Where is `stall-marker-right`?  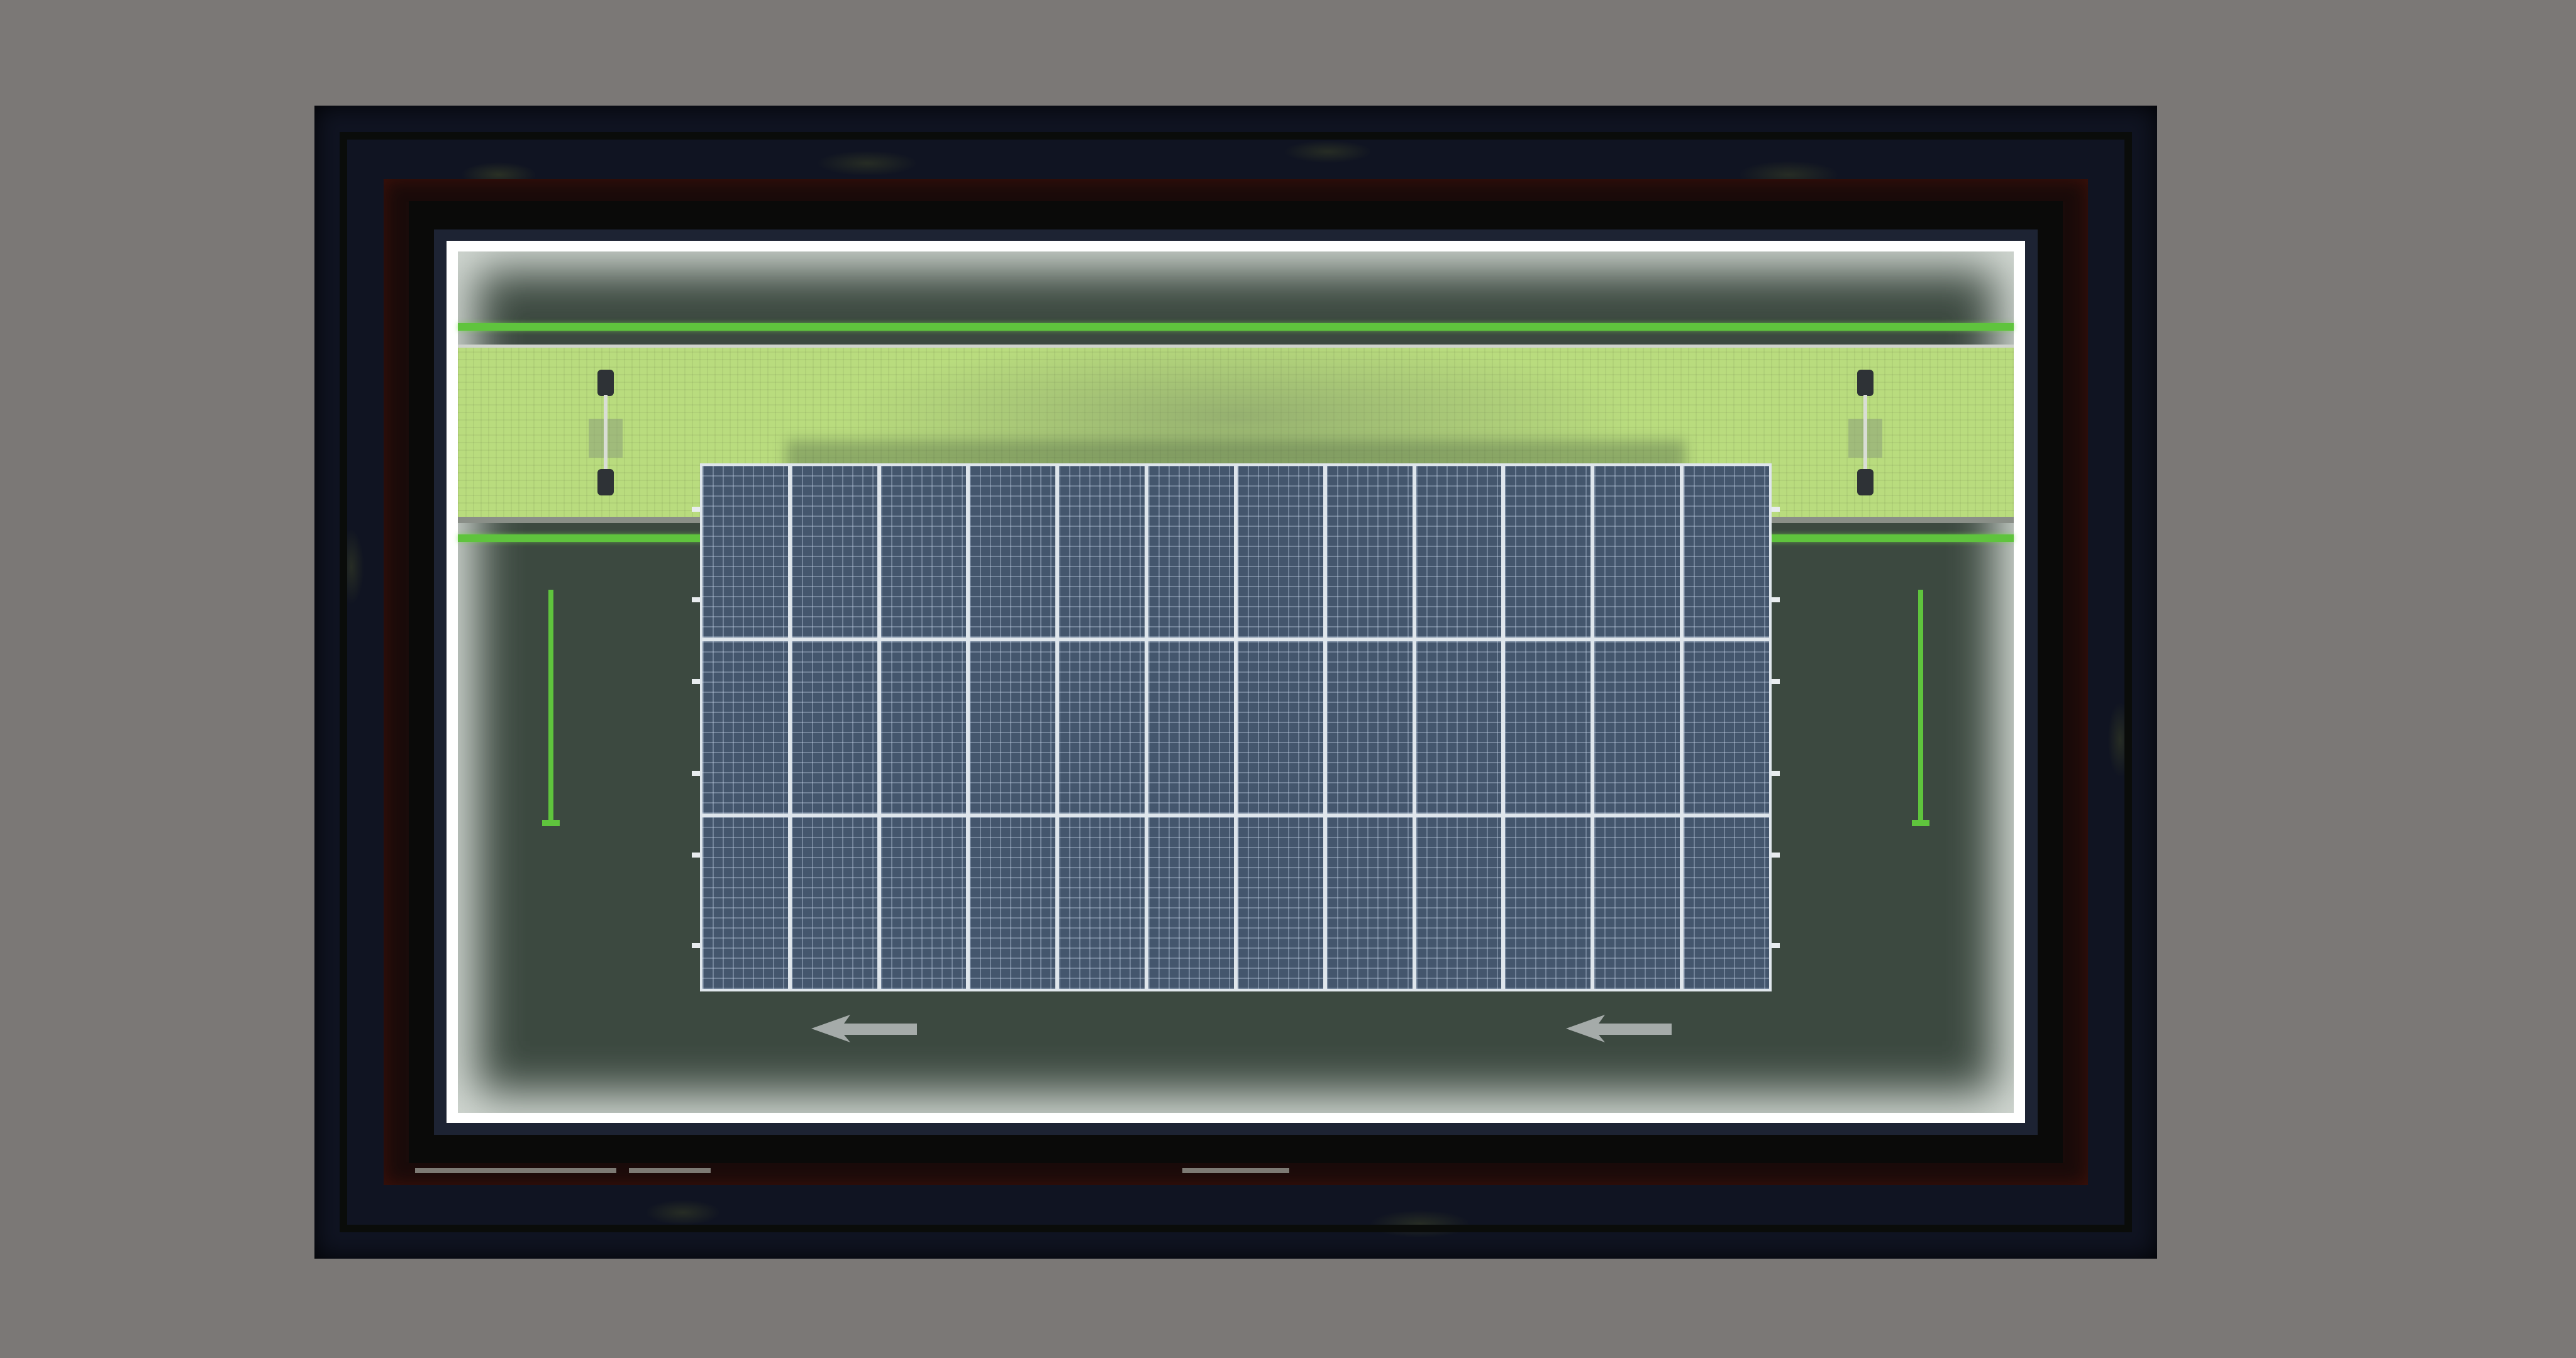 stall-marker-right is located at coordinates (1920, 709).